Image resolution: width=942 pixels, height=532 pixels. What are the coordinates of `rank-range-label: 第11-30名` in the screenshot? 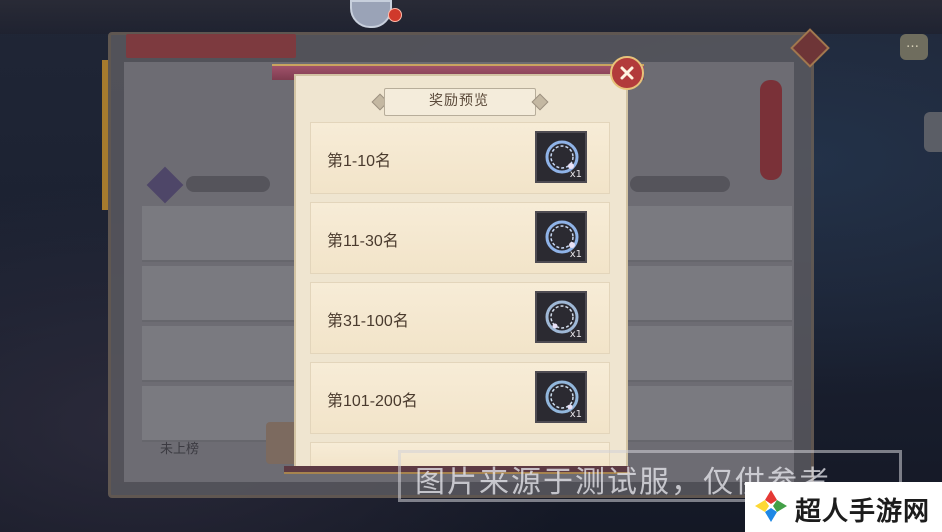 It's located at (363, 241).